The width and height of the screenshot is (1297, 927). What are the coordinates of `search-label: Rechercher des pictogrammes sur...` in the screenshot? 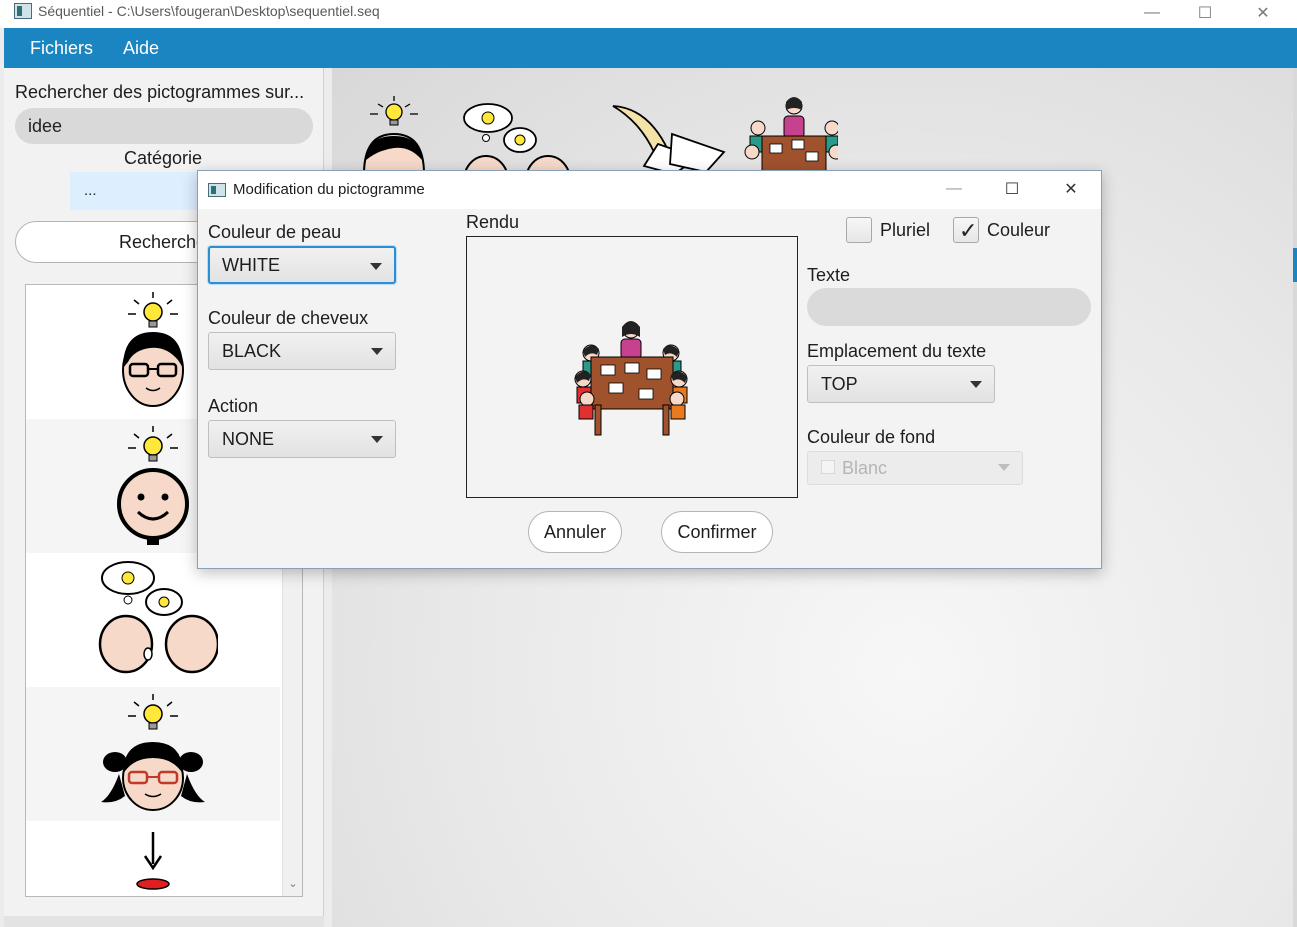 It's located at (160, 92).